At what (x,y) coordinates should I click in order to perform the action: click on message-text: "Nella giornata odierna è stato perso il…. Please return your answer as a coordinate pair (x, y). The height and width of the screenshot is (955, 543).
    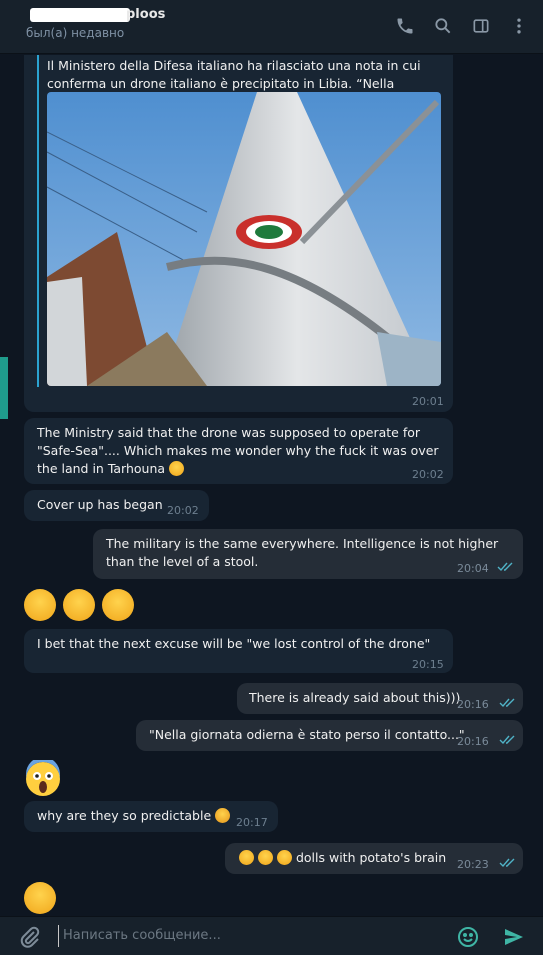
    Looking at the image, I should click on (307, 734).